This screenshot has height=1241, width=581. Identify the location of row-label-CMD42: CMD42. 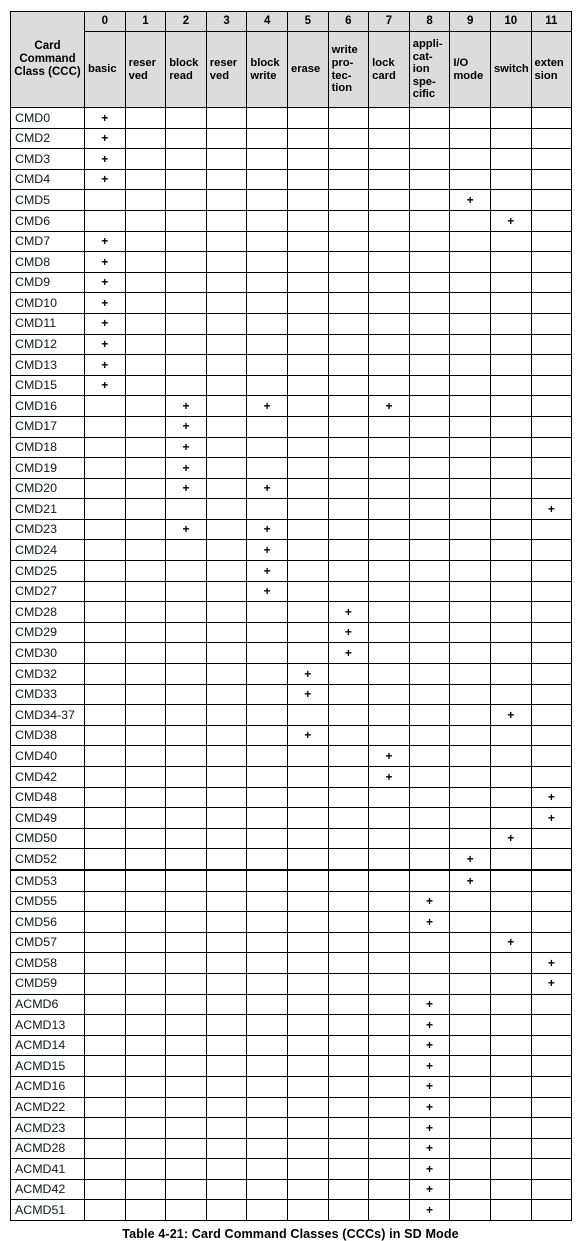
(47, 777).